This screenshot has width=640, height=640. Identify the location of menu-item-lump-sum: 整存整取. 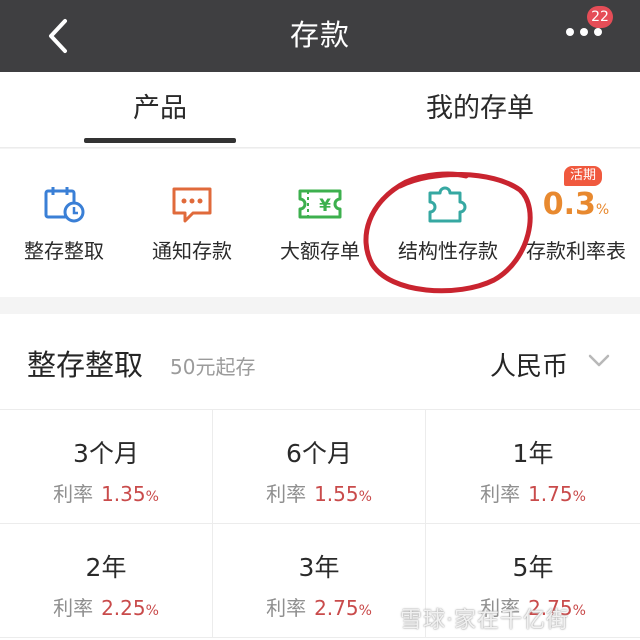
(64, 223).